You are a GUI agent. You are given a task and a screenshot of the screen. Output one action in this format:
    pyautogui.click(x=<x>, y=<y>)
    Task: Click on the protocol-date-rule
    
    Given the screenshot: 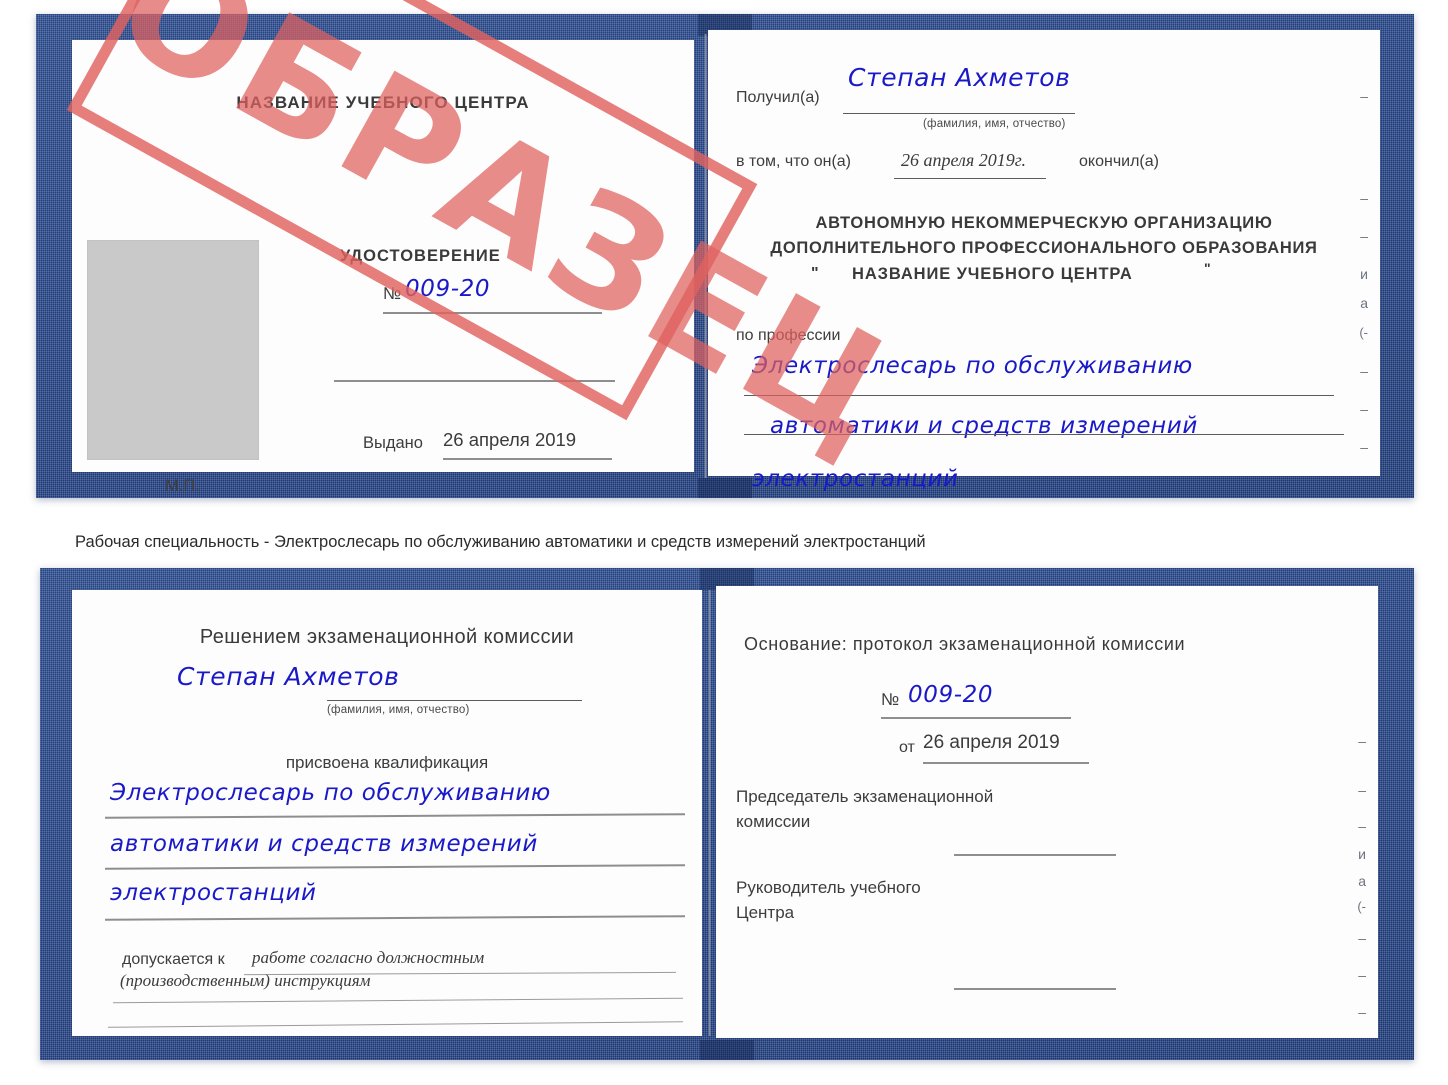 What is the action you would take?
    pyautogui.click(x=1006, y=763)
    